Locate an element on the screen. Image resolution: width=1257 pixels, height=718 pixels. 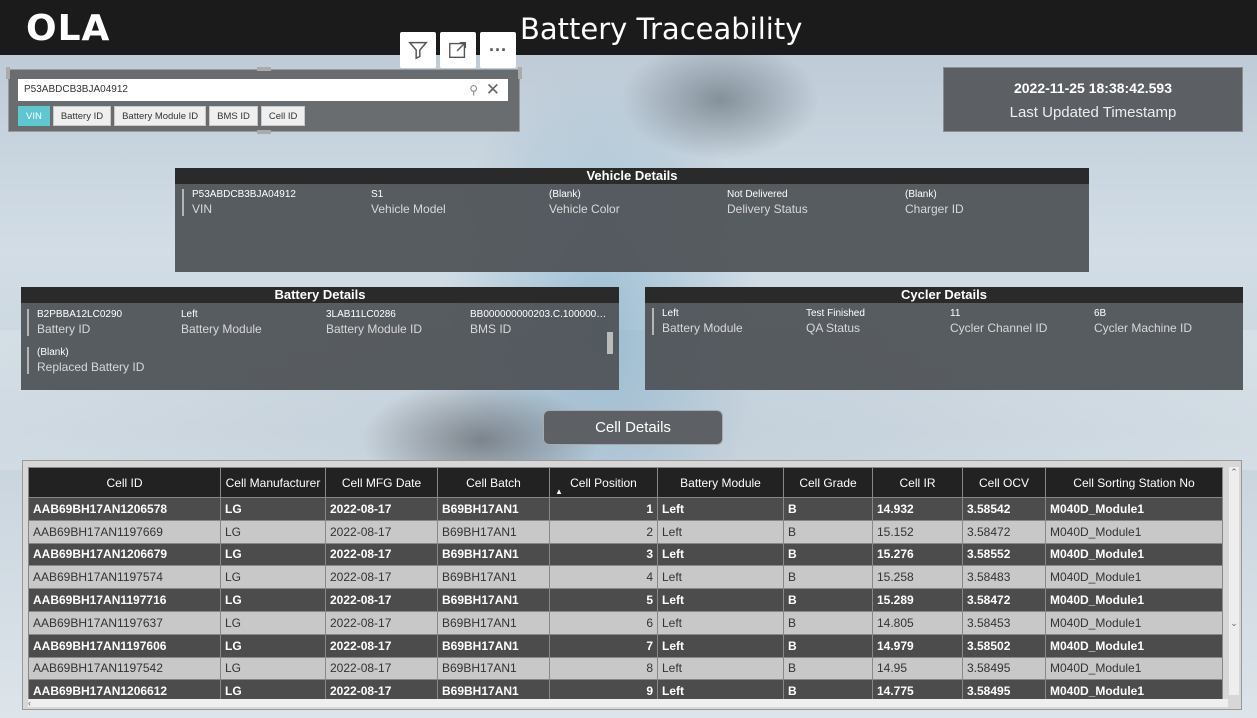
field-label: Battery Module is located at coordinates (221, 329).